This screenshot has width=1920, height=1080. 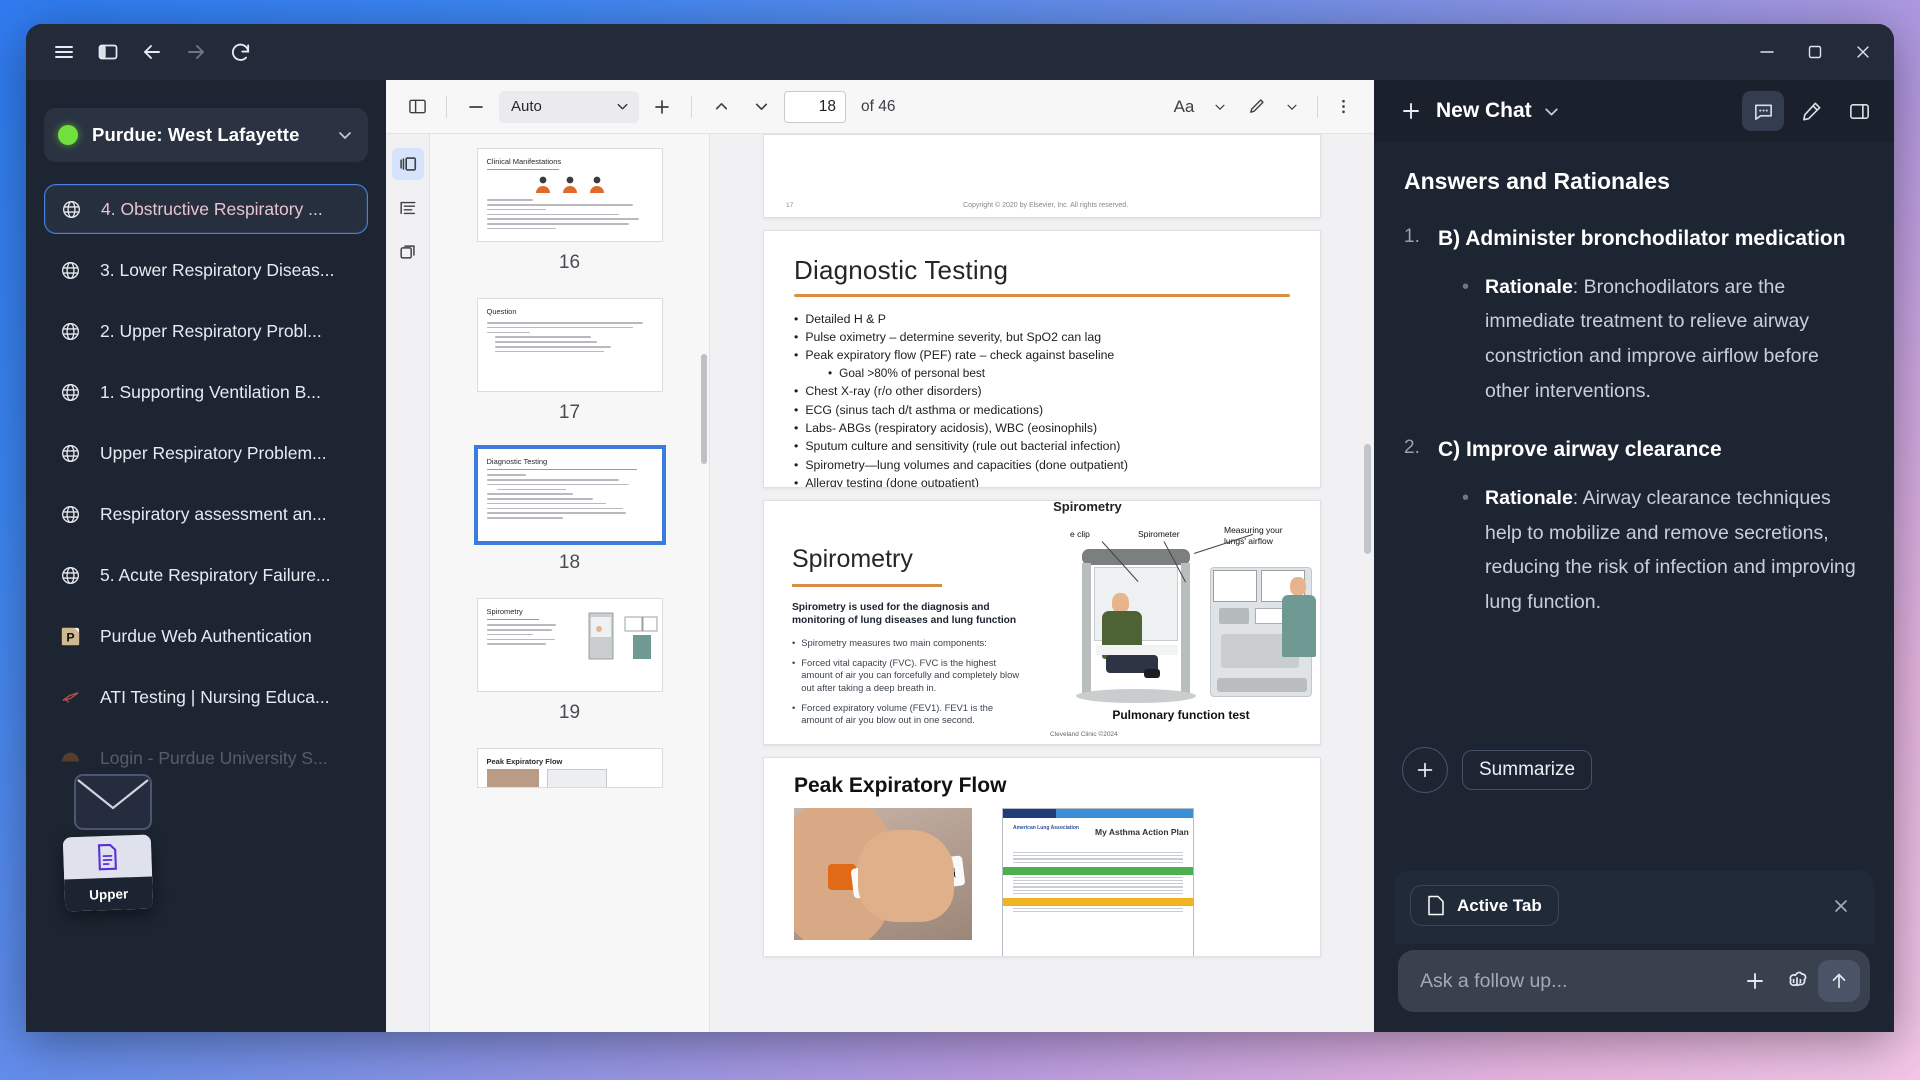 What do you see at coordinates (70, 453) in the screenshot?
I see `globe-icon` at bounding box center [70, 453].